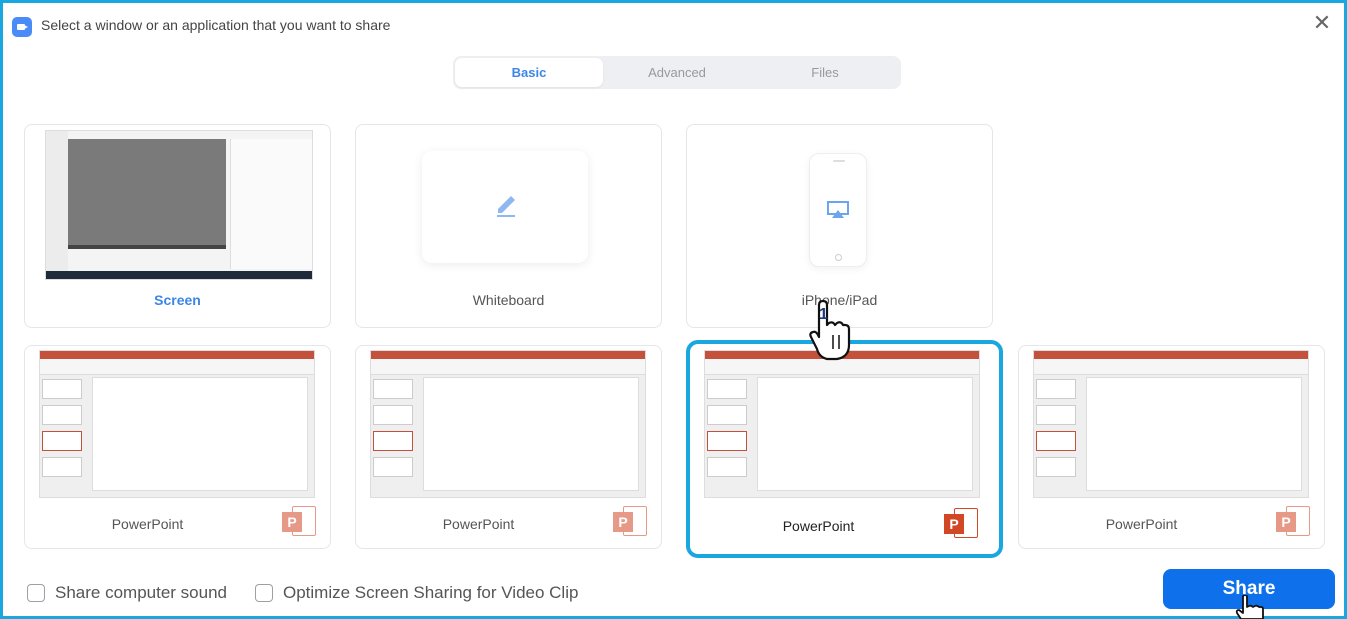  I want to click on share-sound-label: Share computer sound, so click(141, 593).